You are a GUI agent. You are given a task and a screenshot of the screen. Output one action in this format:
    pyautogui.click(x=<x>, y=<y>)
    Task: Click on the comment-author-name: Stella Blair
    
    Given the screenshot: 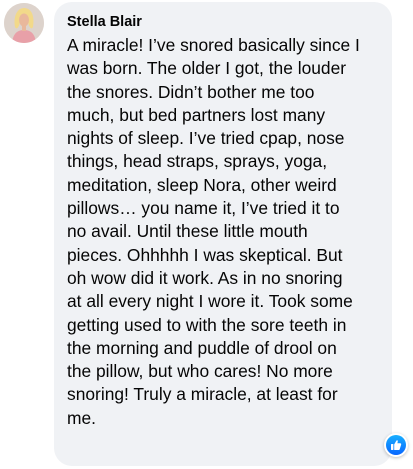 What is the action you would take?
    pyautogui.click(x=224, y=22)
    